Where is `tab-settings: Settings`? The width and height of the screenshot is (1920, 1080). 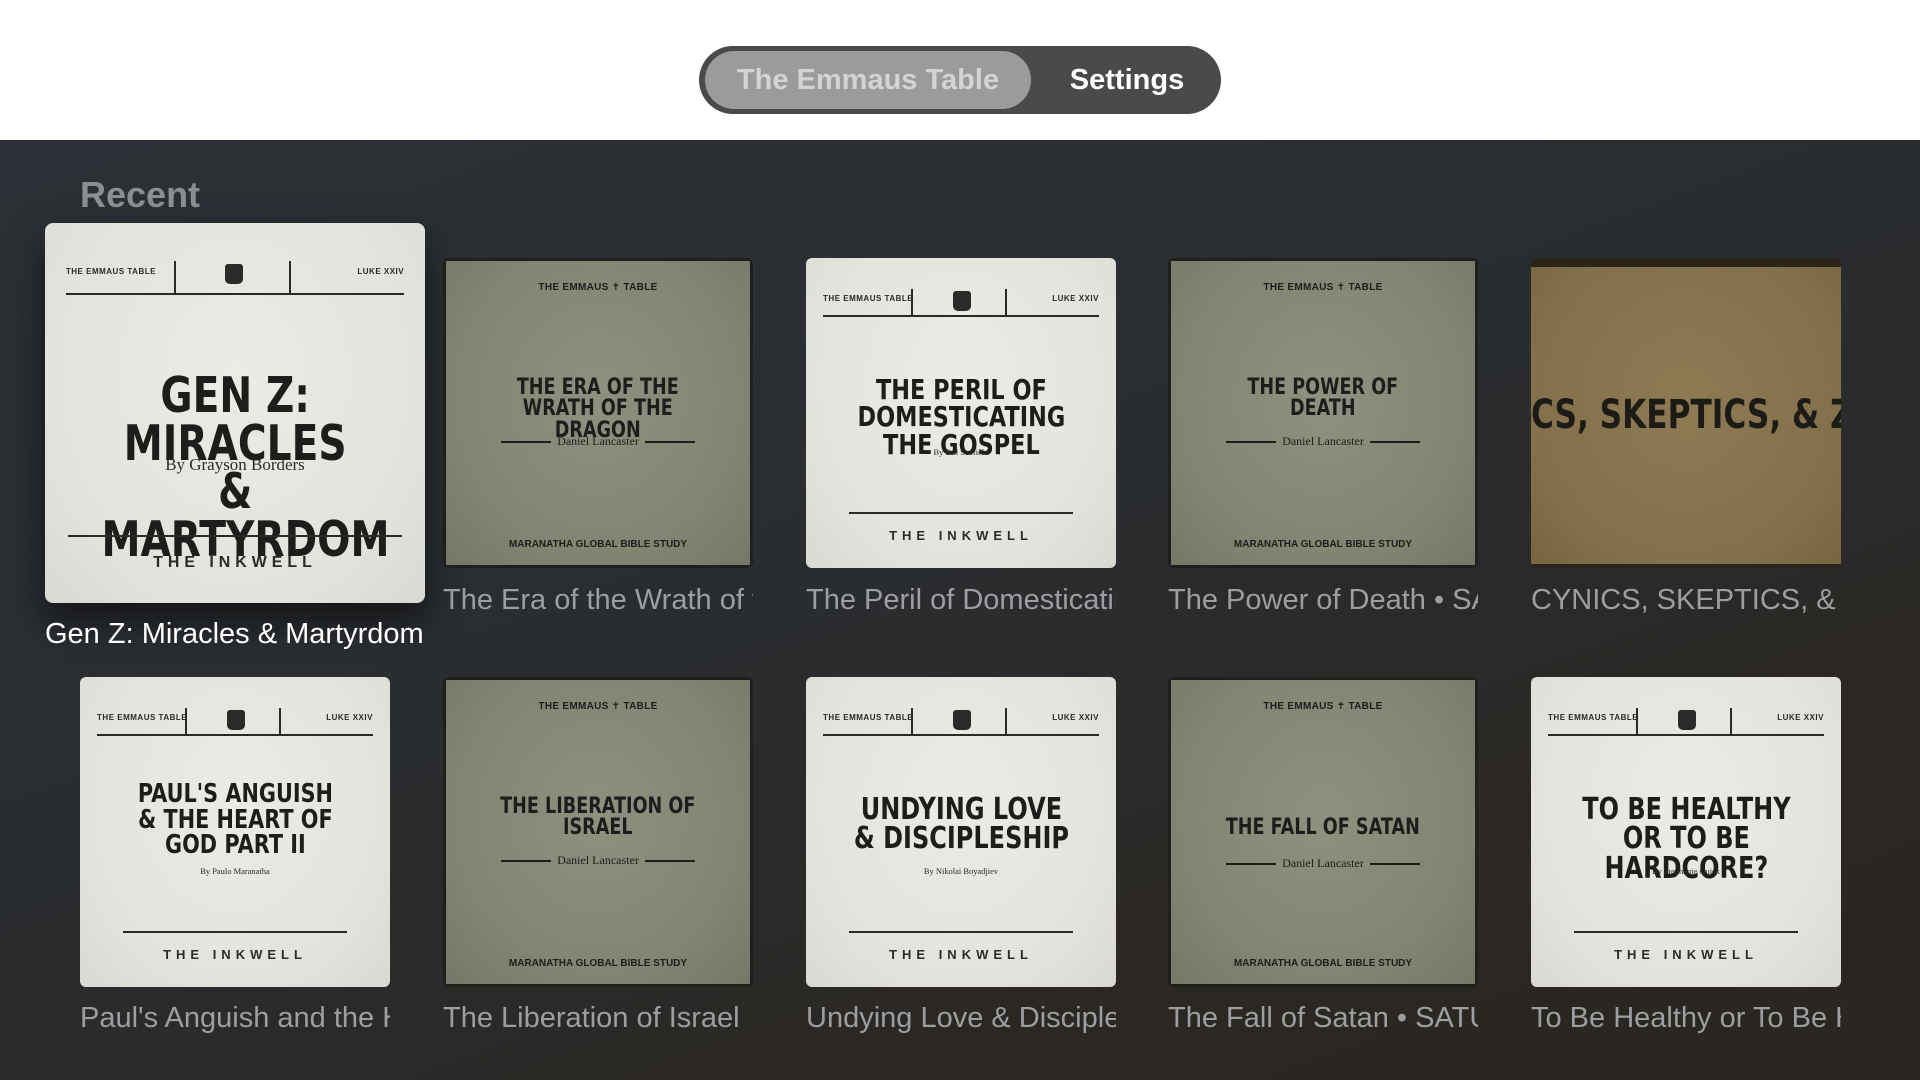 tab-settings: Settings is located at coordinates (1127, 80).